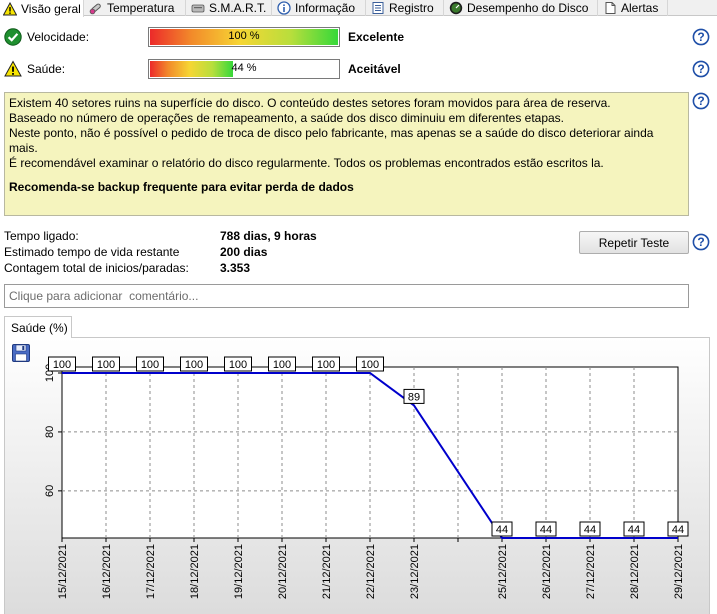 This screenshot has width=717, height=614. What do you see at coordinates (239, 571) in the screenshot?
I see `x-tick-label: 19/12/2021` at bounding box center [239, 571].